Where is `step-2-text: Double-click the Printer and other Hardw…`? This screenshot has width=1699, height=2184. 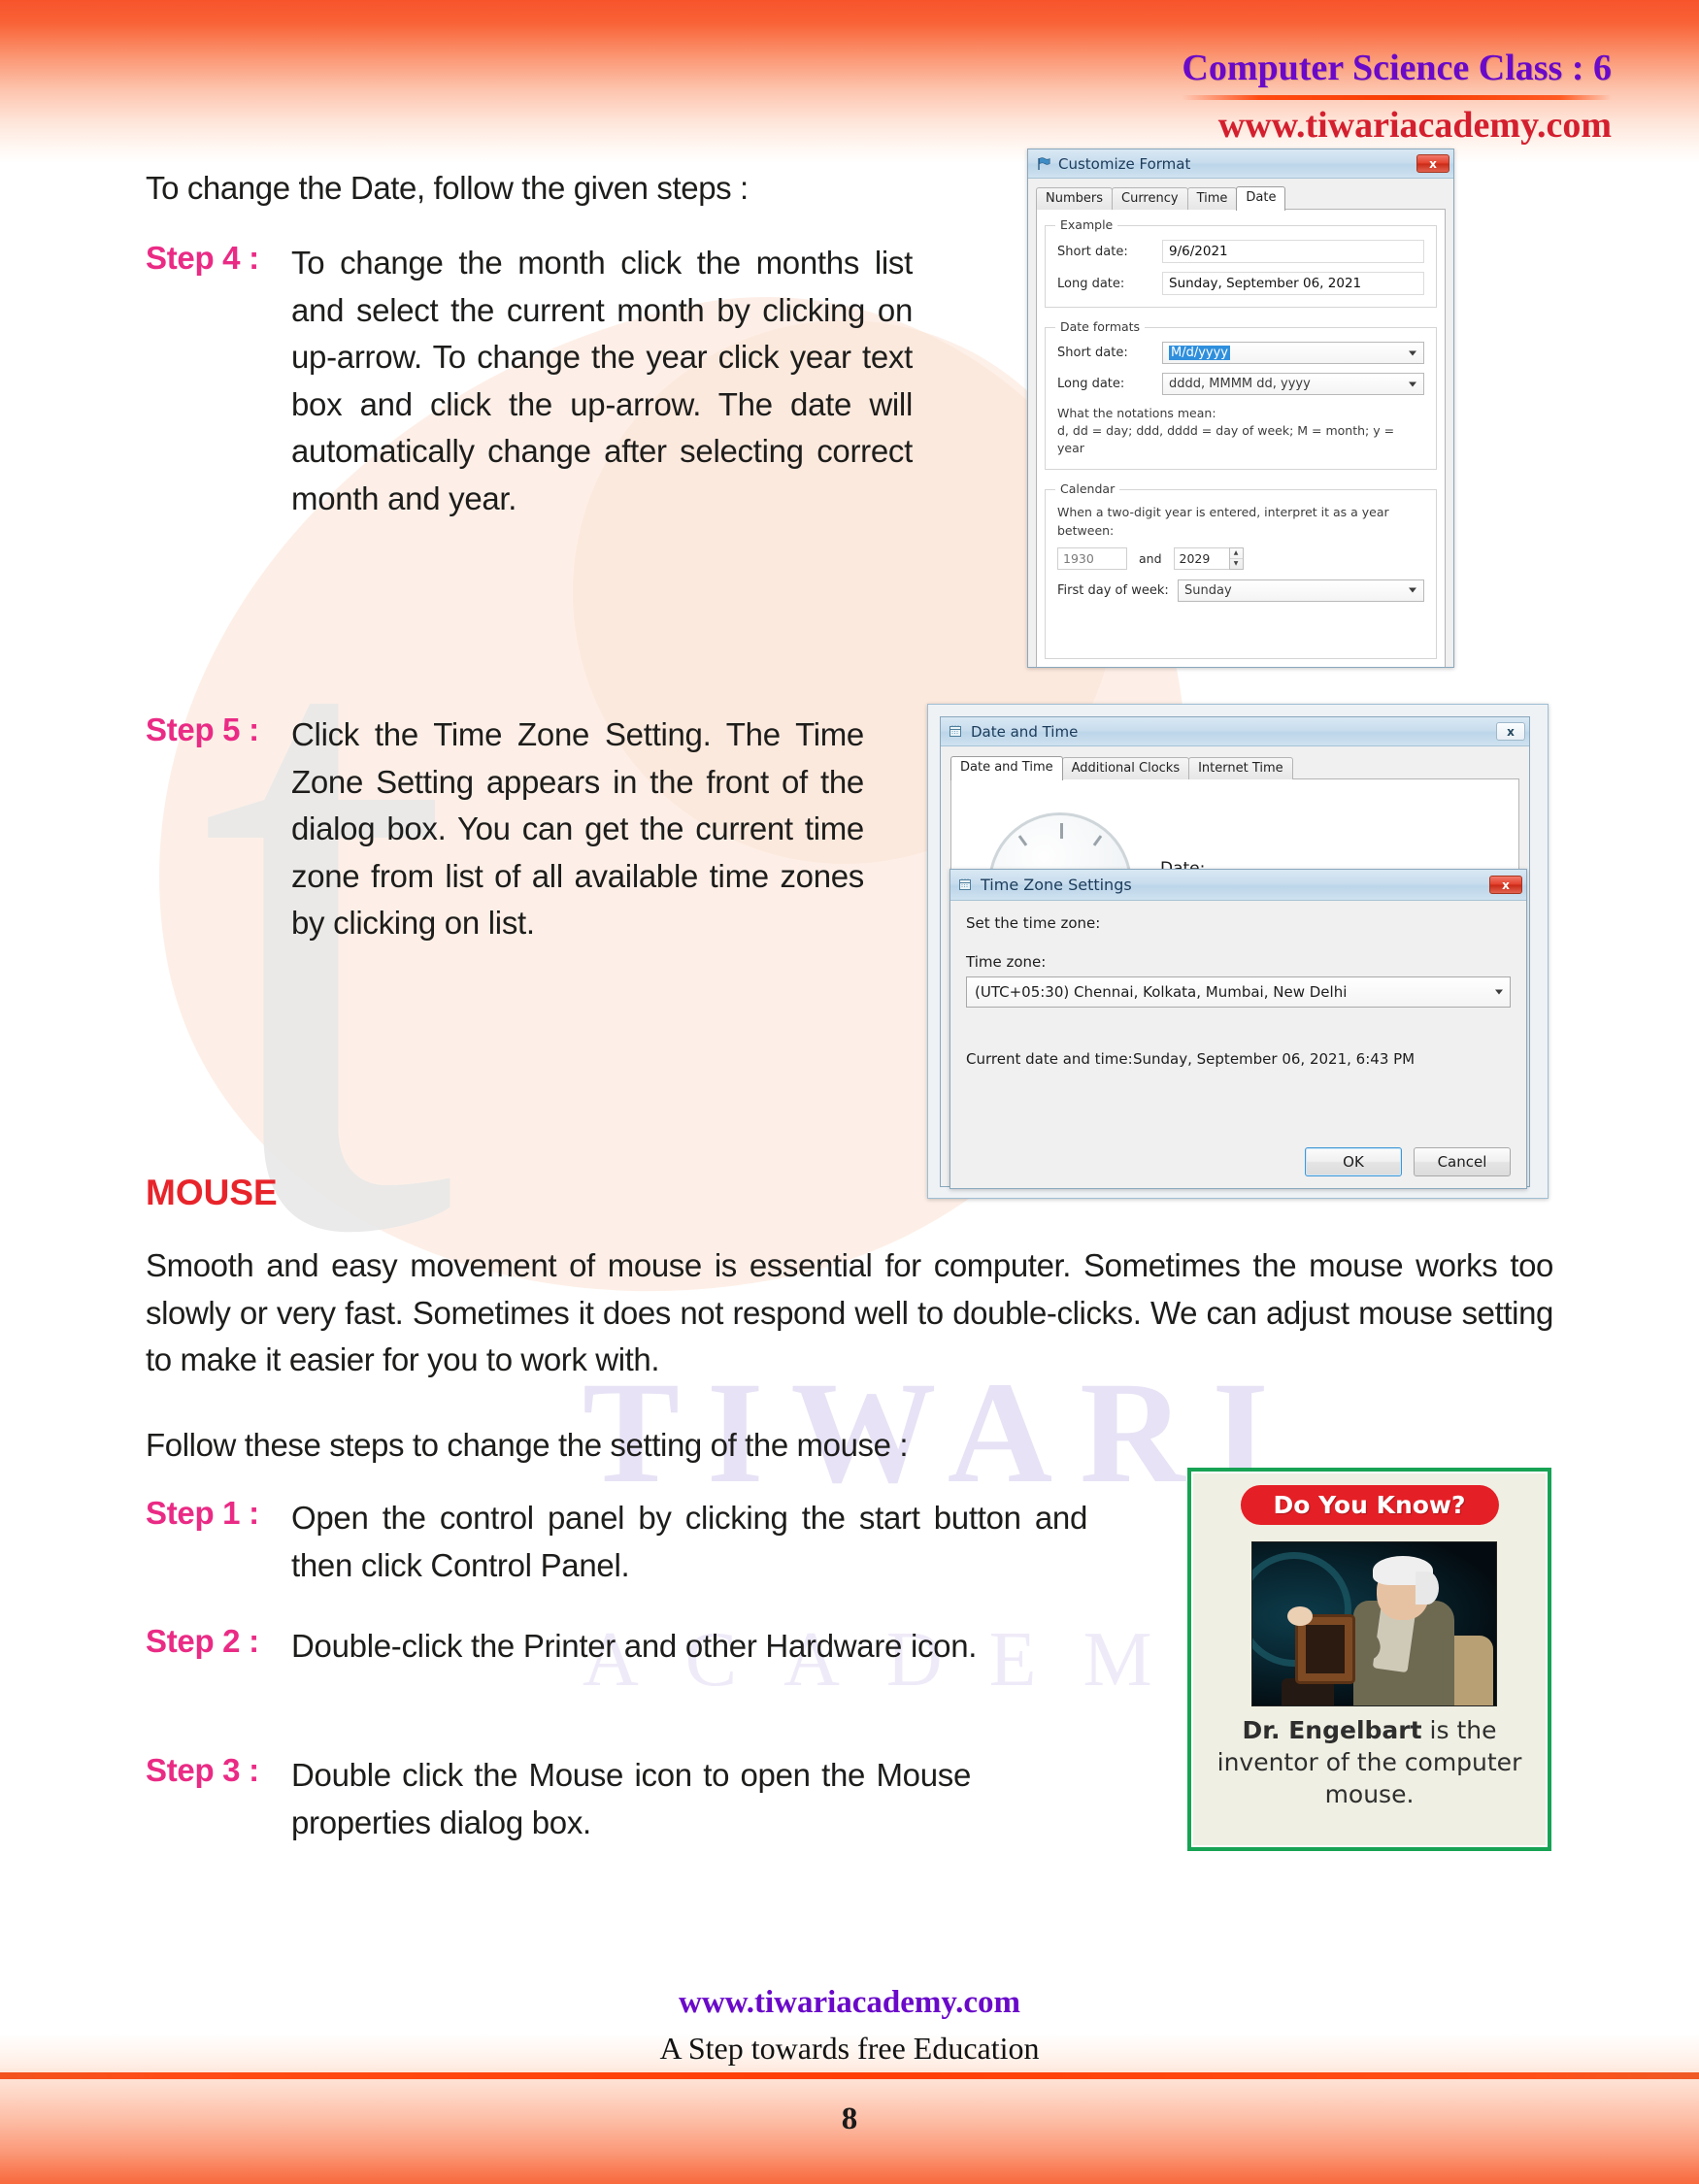 step-2-text: Double-click the Printer and other Hardw… is located at coordinates (634, 1646).